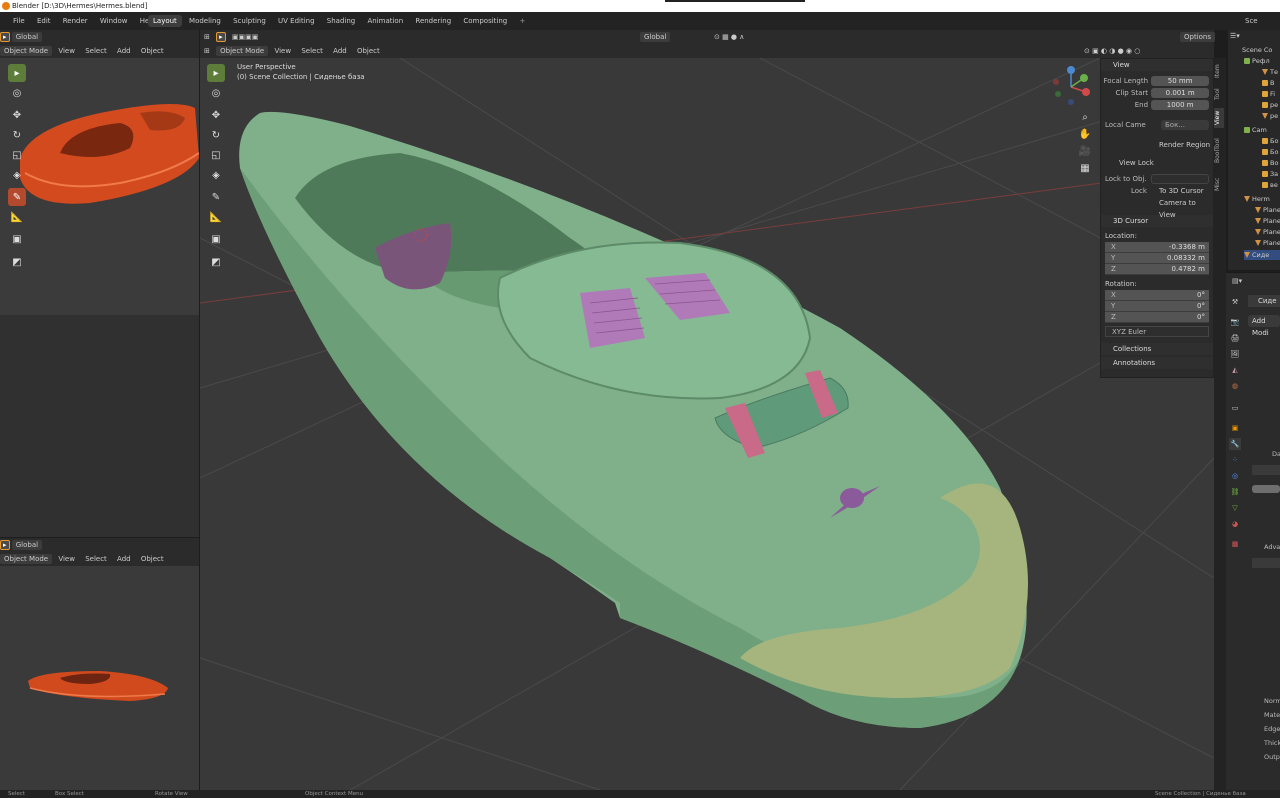  What do you see at coordinates (1180, 93) in the screenshot?
I see `clip-start-field: 0.001 m` at bounding box center [1180, 93].